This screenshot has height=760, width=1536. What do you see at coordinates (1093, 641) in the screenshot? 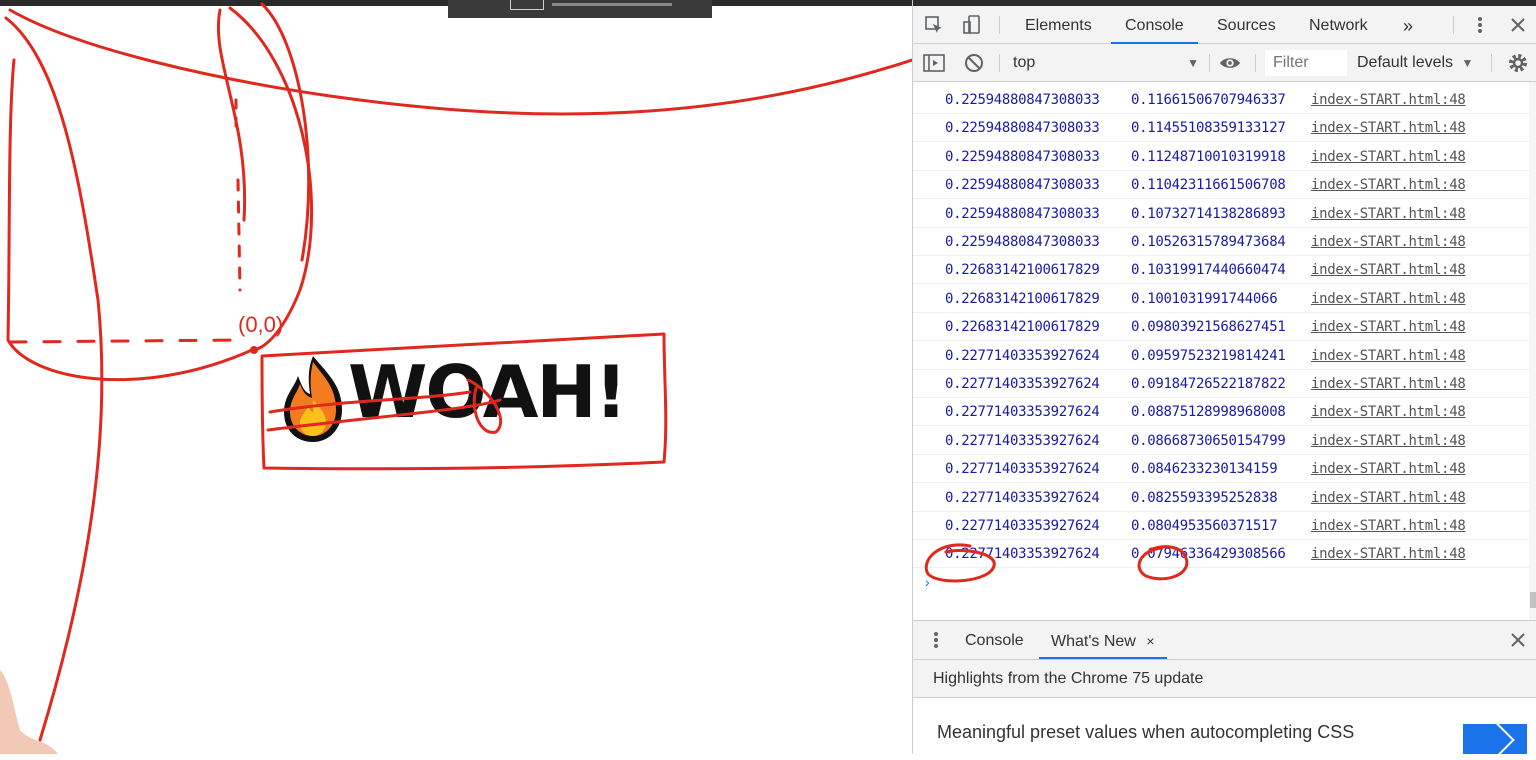
I see `drawer-tab-whats-new-label: What's New` at bounding box center [1093, 641].